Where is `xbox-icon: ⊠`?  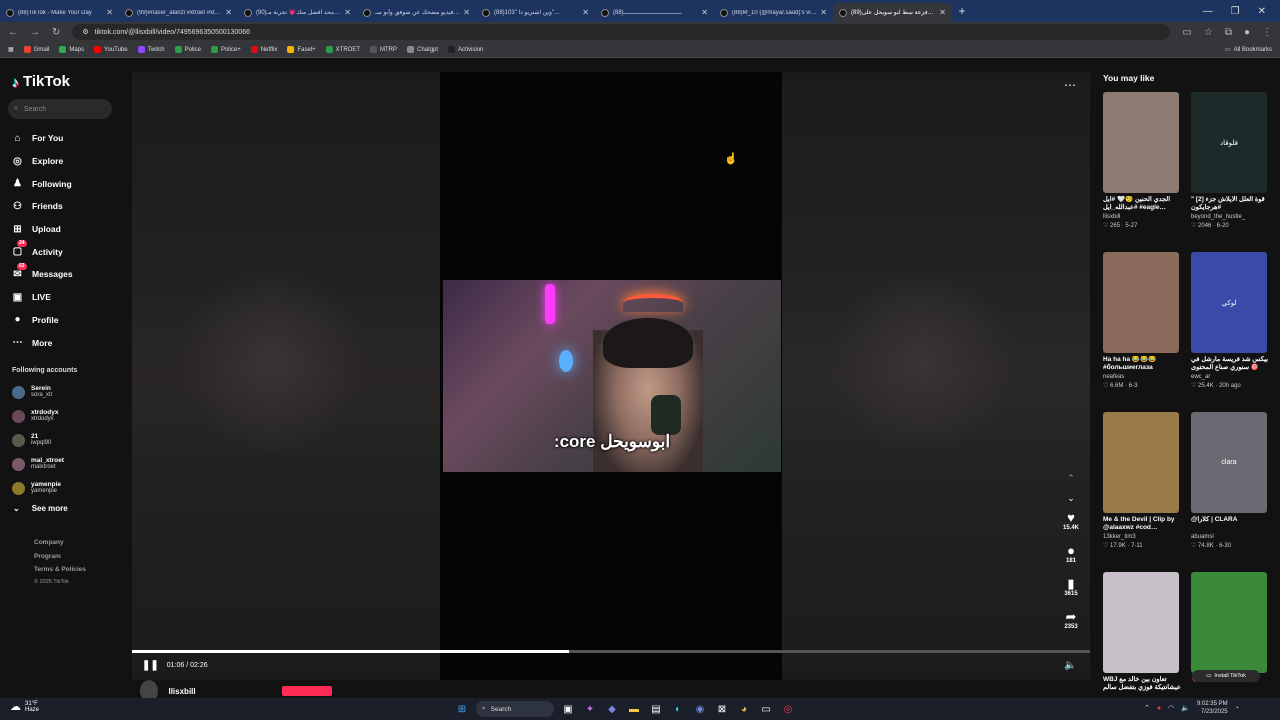 xbox-icon: ⊠ is located at coordinates (722, 709).